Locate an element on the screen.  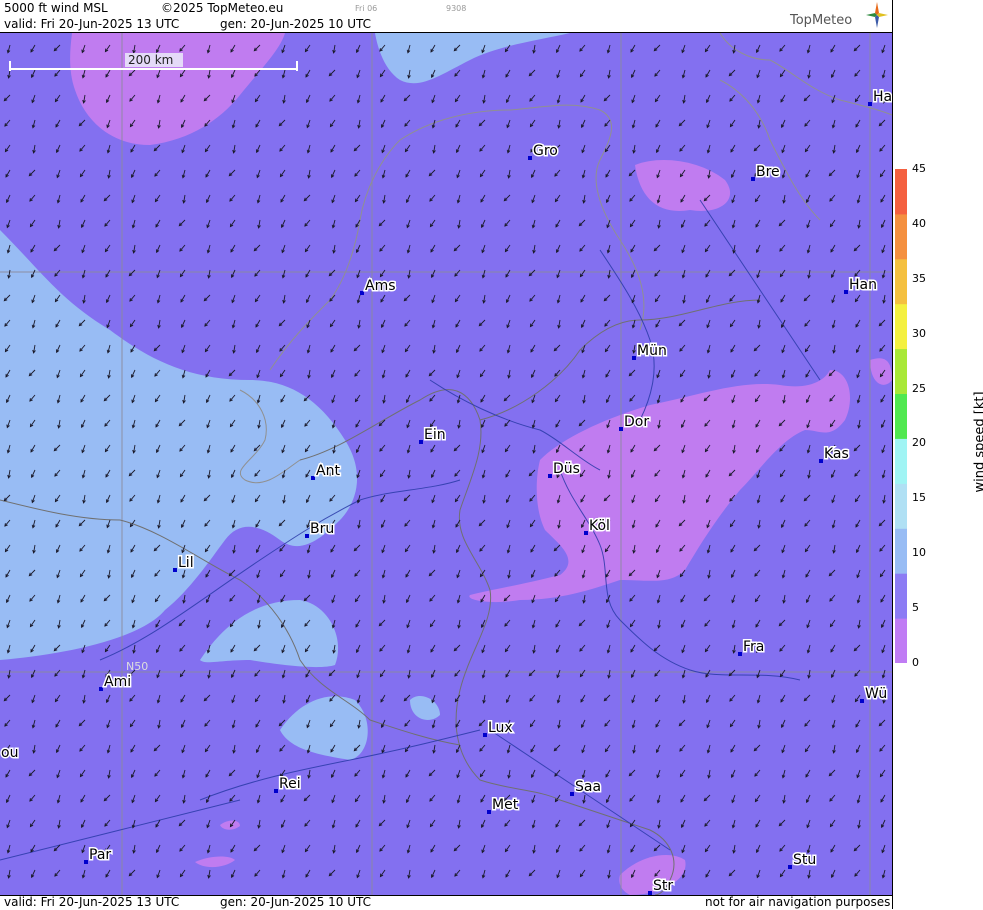
city-label: Rei is located at coordinates (290, 784).